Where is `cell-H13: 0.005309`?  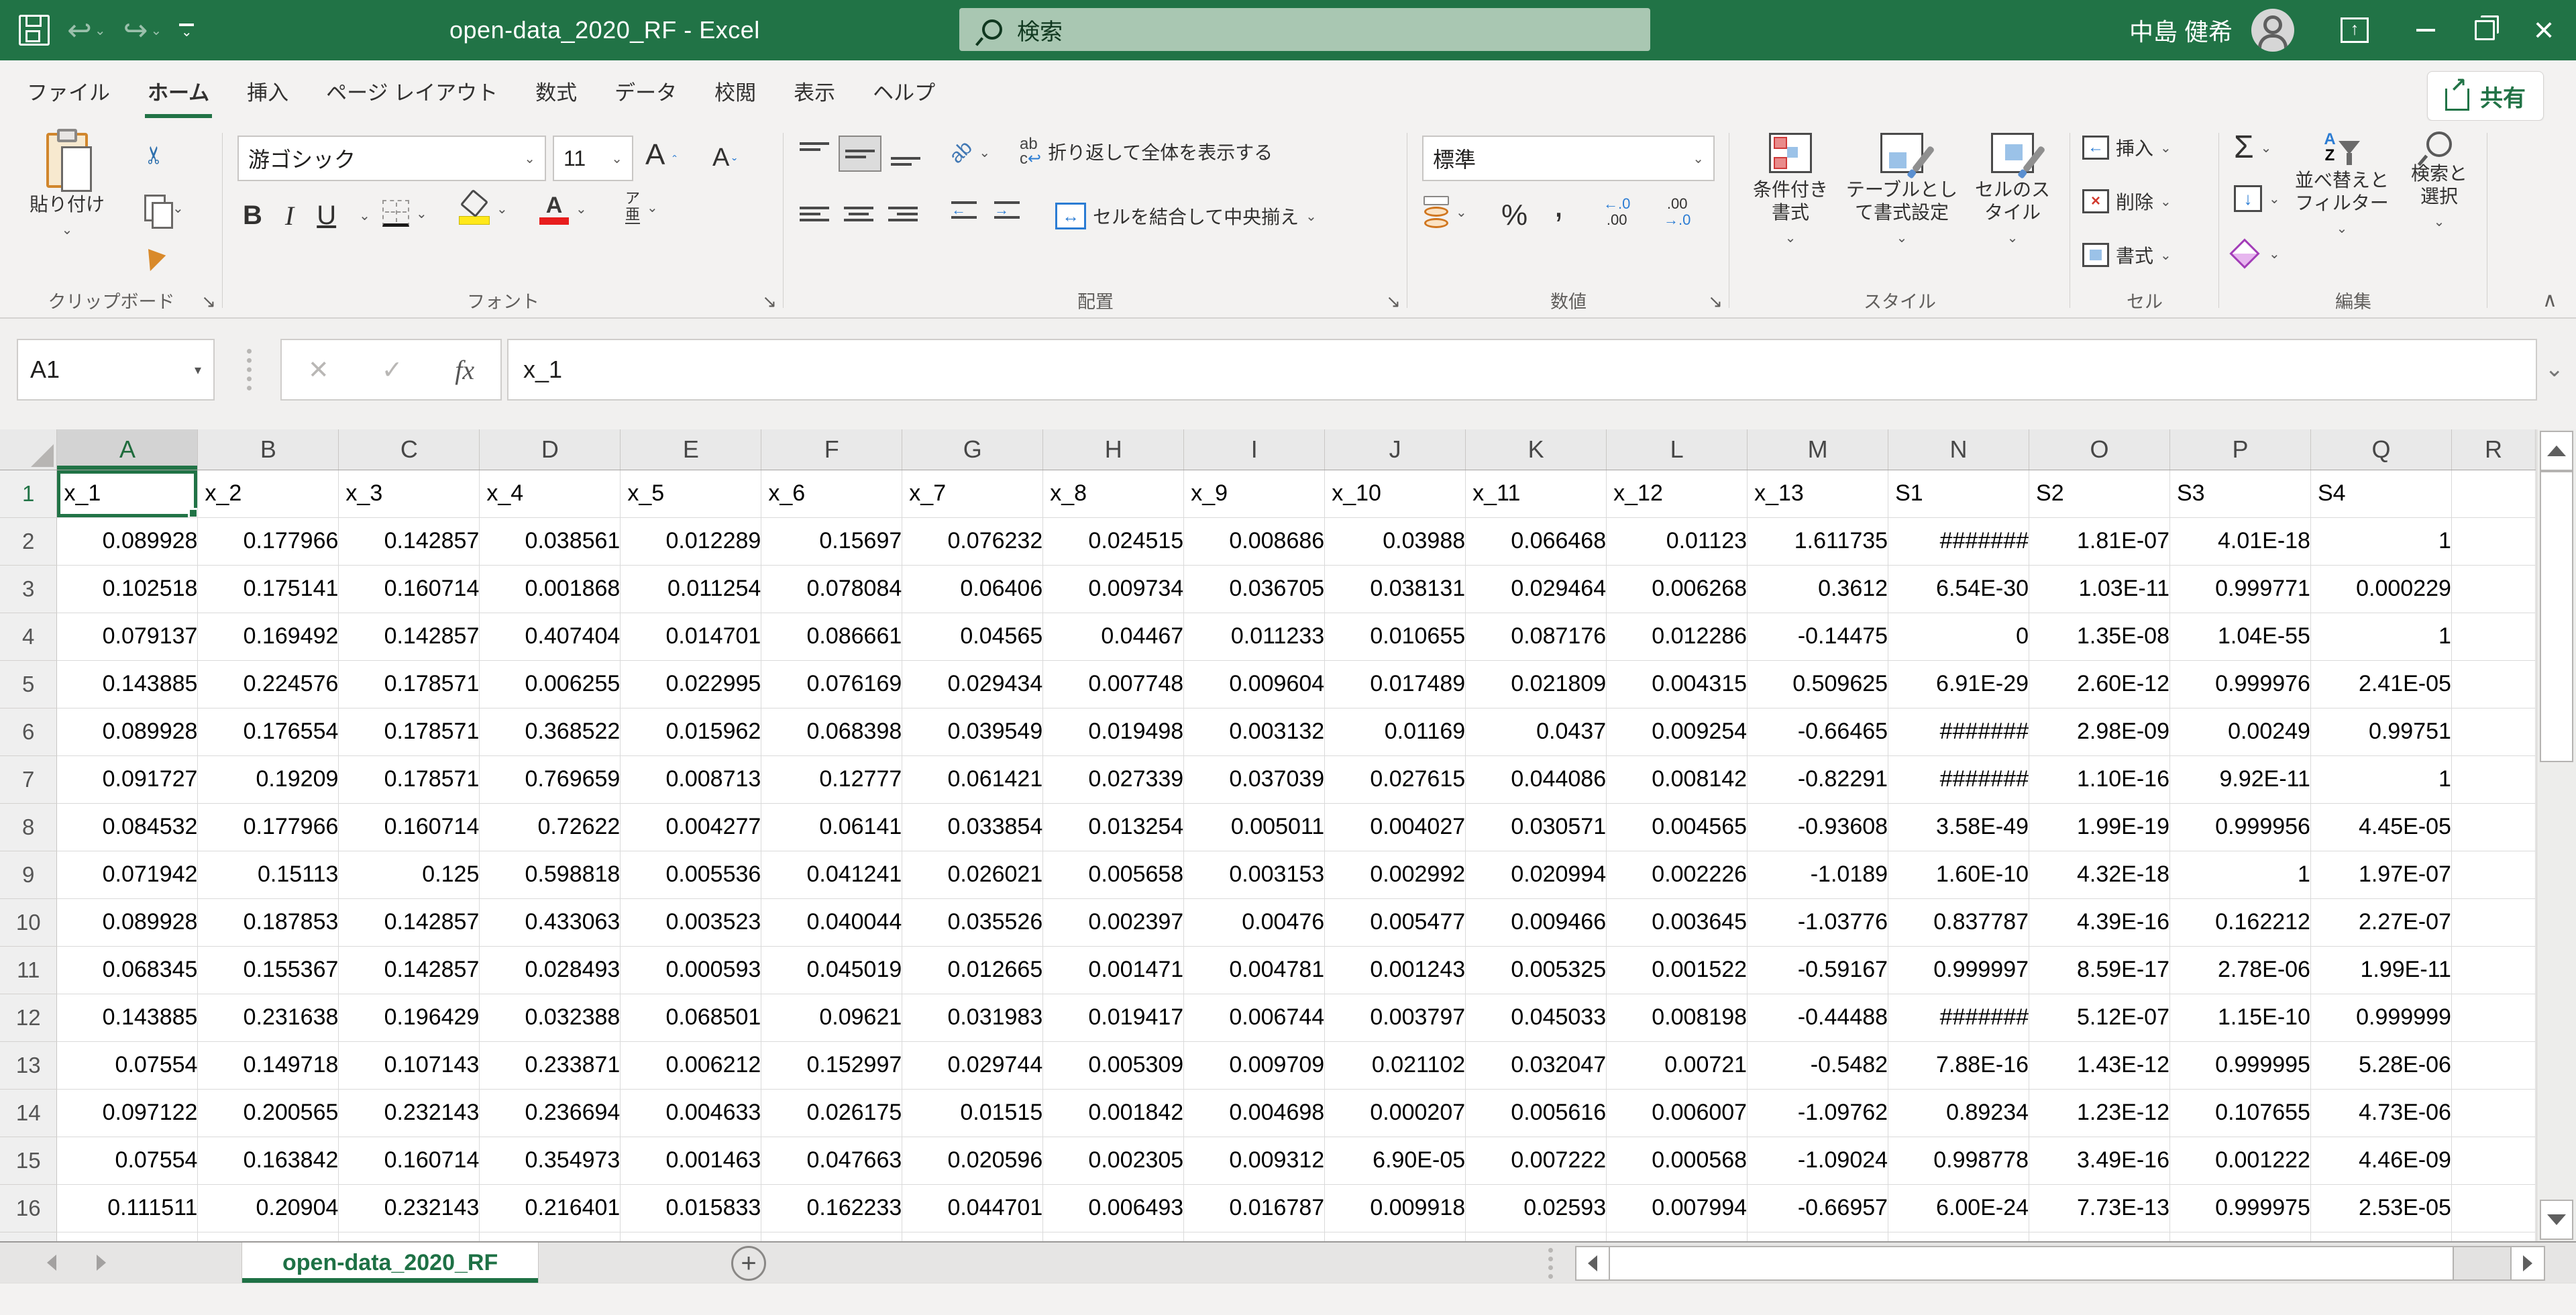
cell-H13: 0.005309 is located at coordinates (1113, 1066).